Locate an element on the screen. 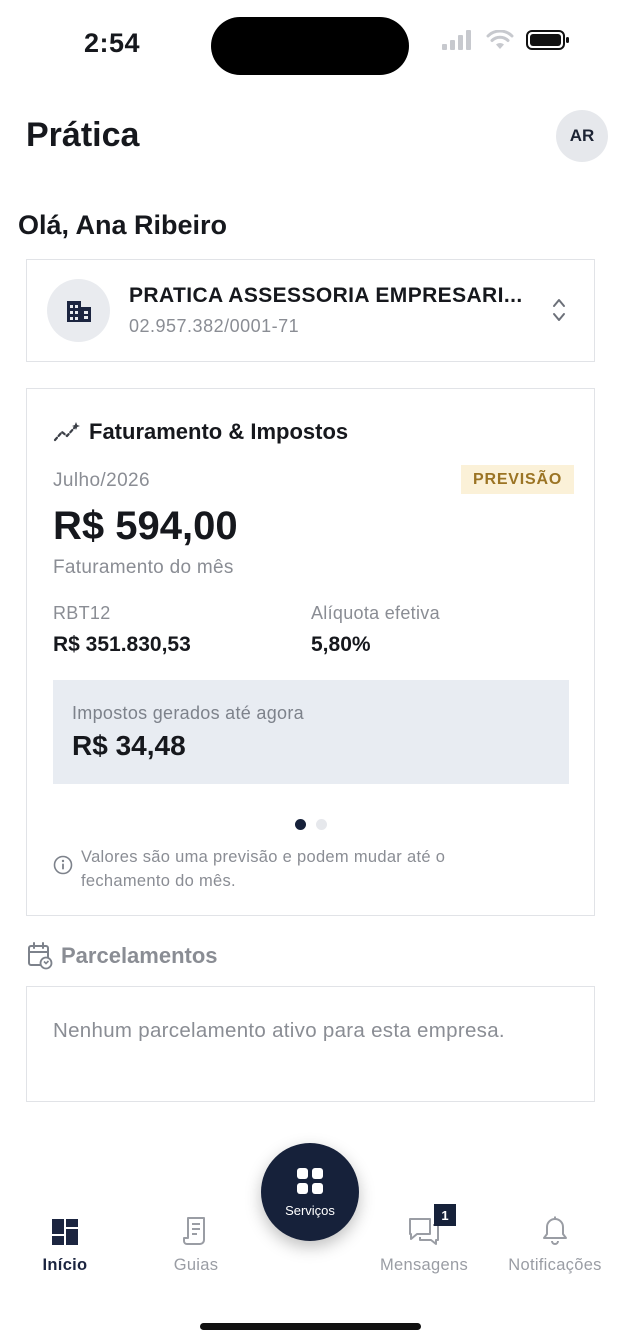 The width and height of the screenshot is (620, 1342). installments-header: Parcelamentos is located at coordinates (122, 956).